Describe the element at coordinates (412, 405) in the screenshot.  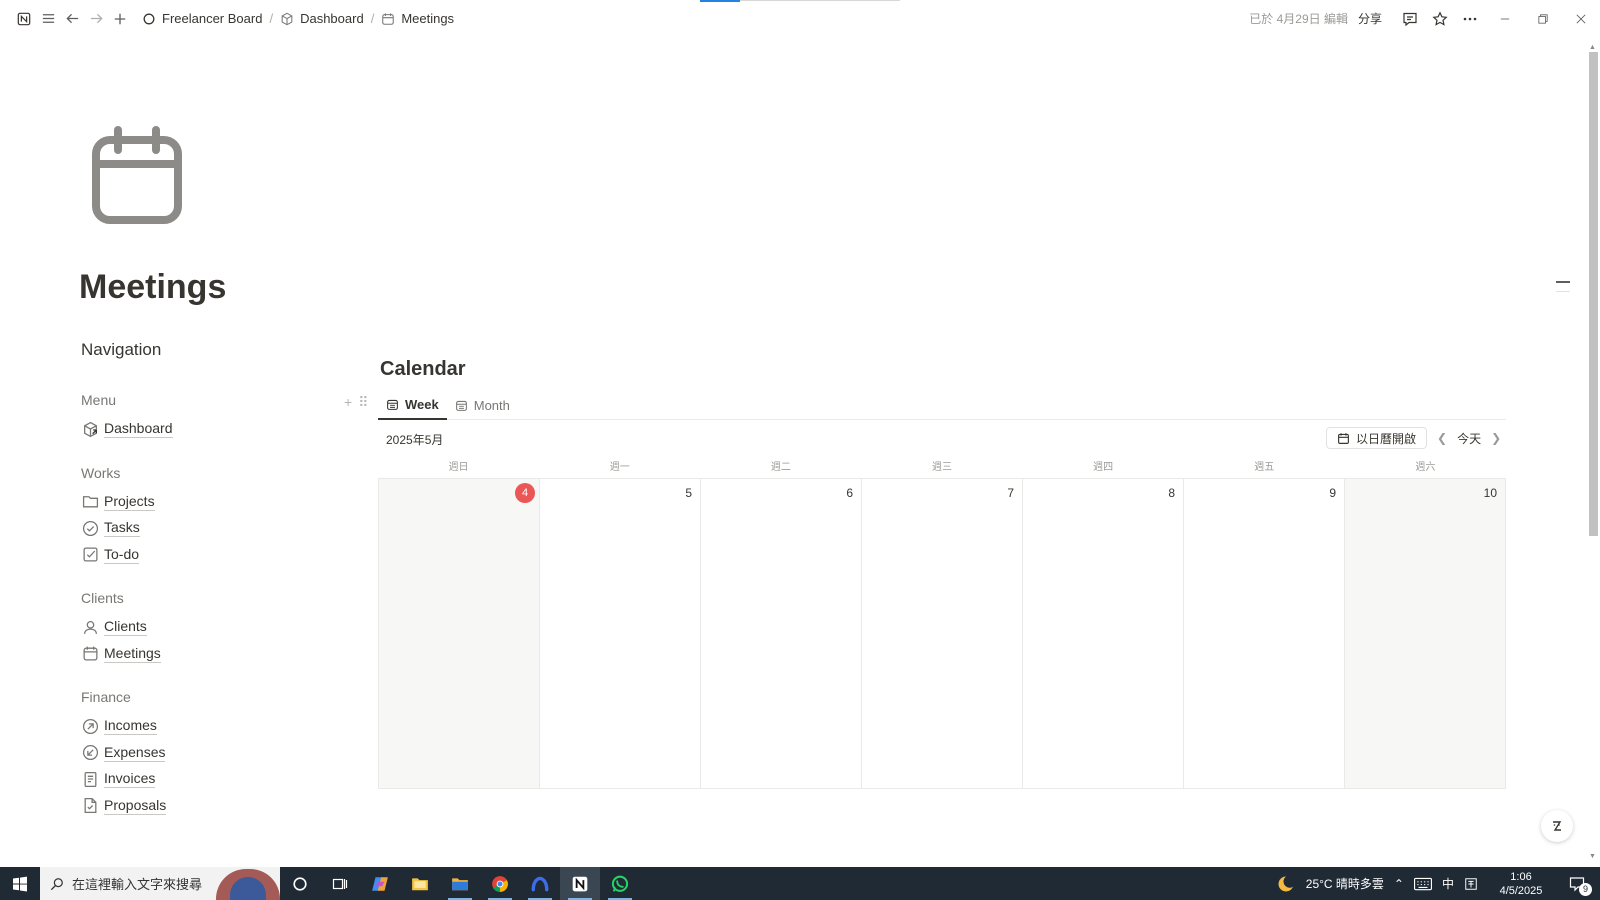
I see `tab-week: Week` at that location.